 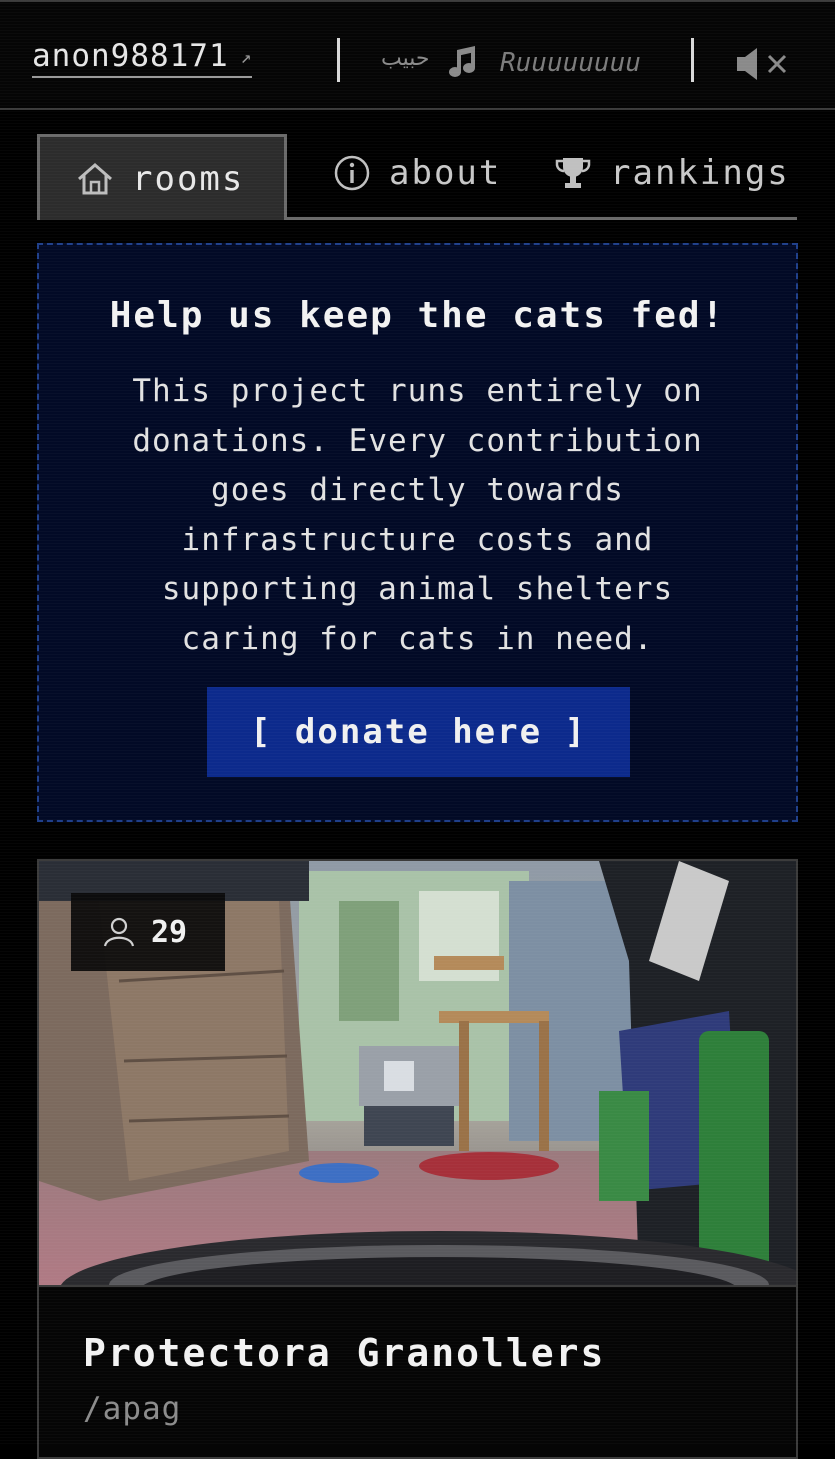 I want to click on tabs-baseline, so click(x=541, y=218).